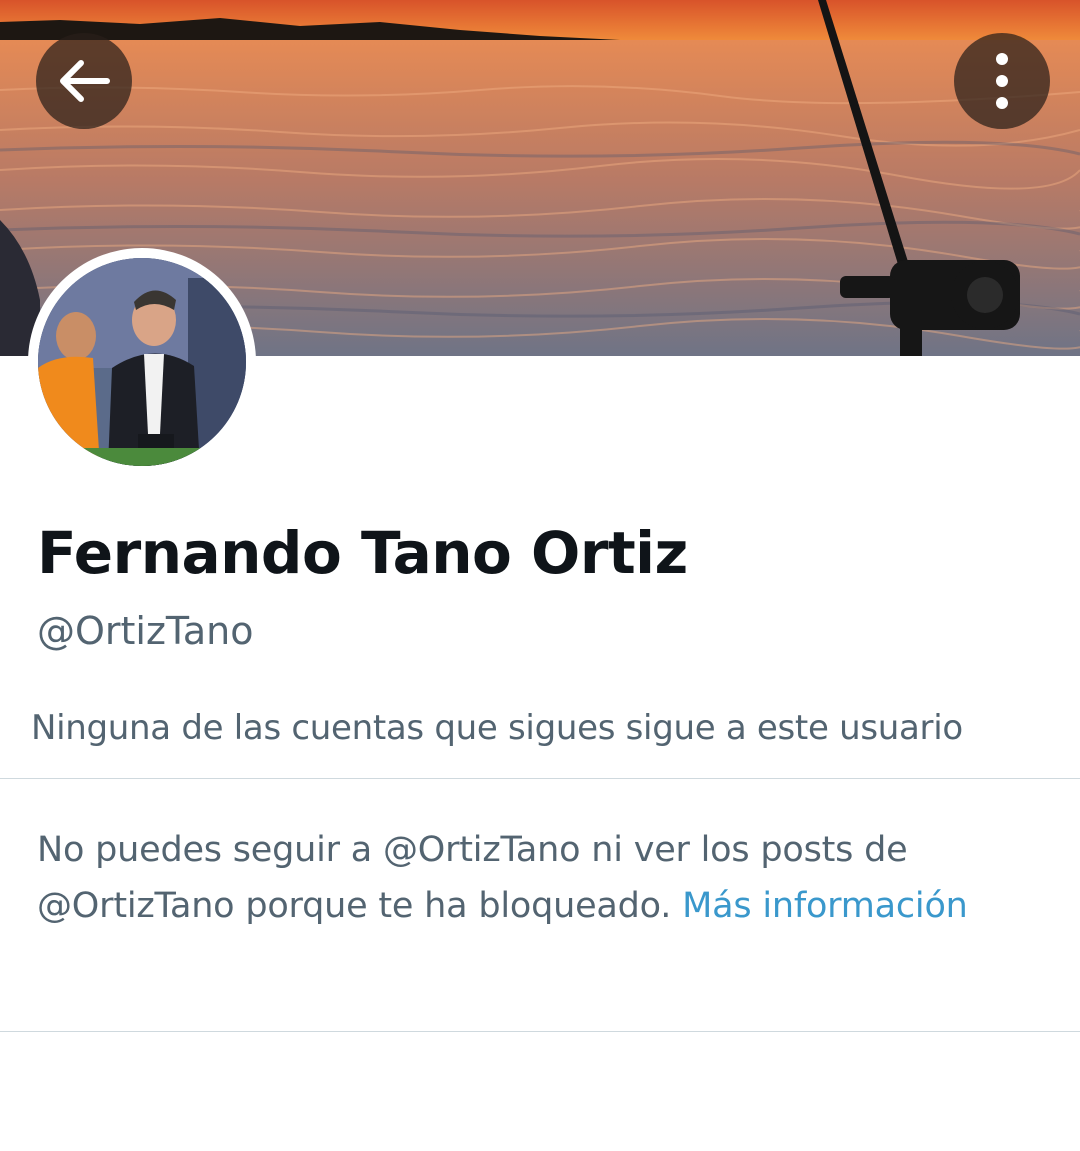 Image resolution: width=1080 pixels, height=1151 pixels. Describe the element at coordinates (362, 553) in the screenshot. I see `display-name: Fernando Tano Ortiz` at that location.